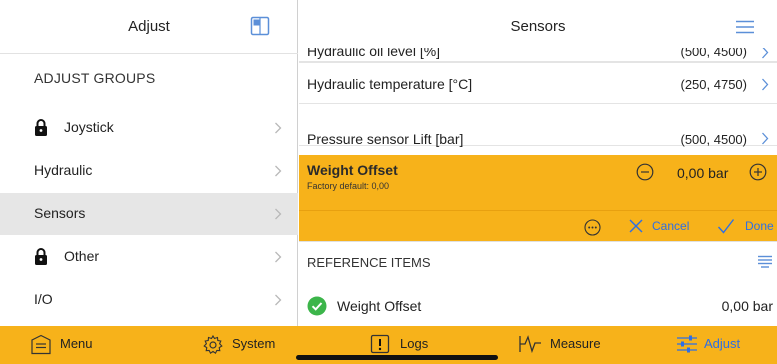 The width and height of the screenshot is (777, 364). I want to click on sidebar-item-label: Hydraulic, so click(63, 170).